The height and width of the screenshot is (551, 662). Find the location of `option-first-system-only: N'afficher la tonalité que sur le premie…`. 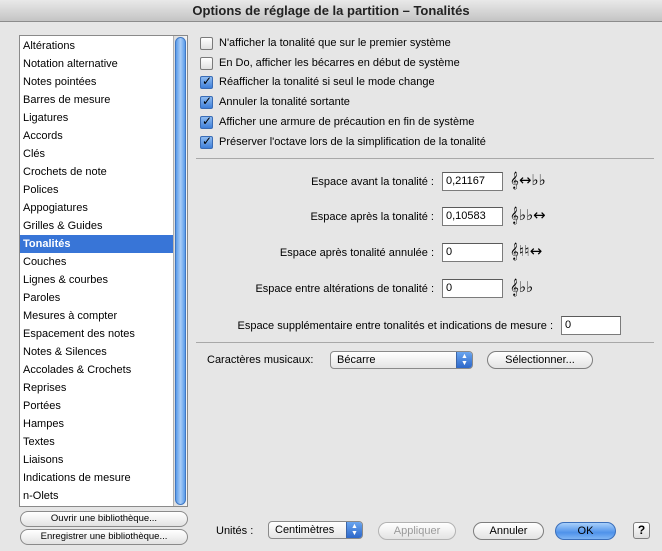

option-first-system-only: N'afficher la tonalité que sur le premie… is located at coordinates (325, 43).